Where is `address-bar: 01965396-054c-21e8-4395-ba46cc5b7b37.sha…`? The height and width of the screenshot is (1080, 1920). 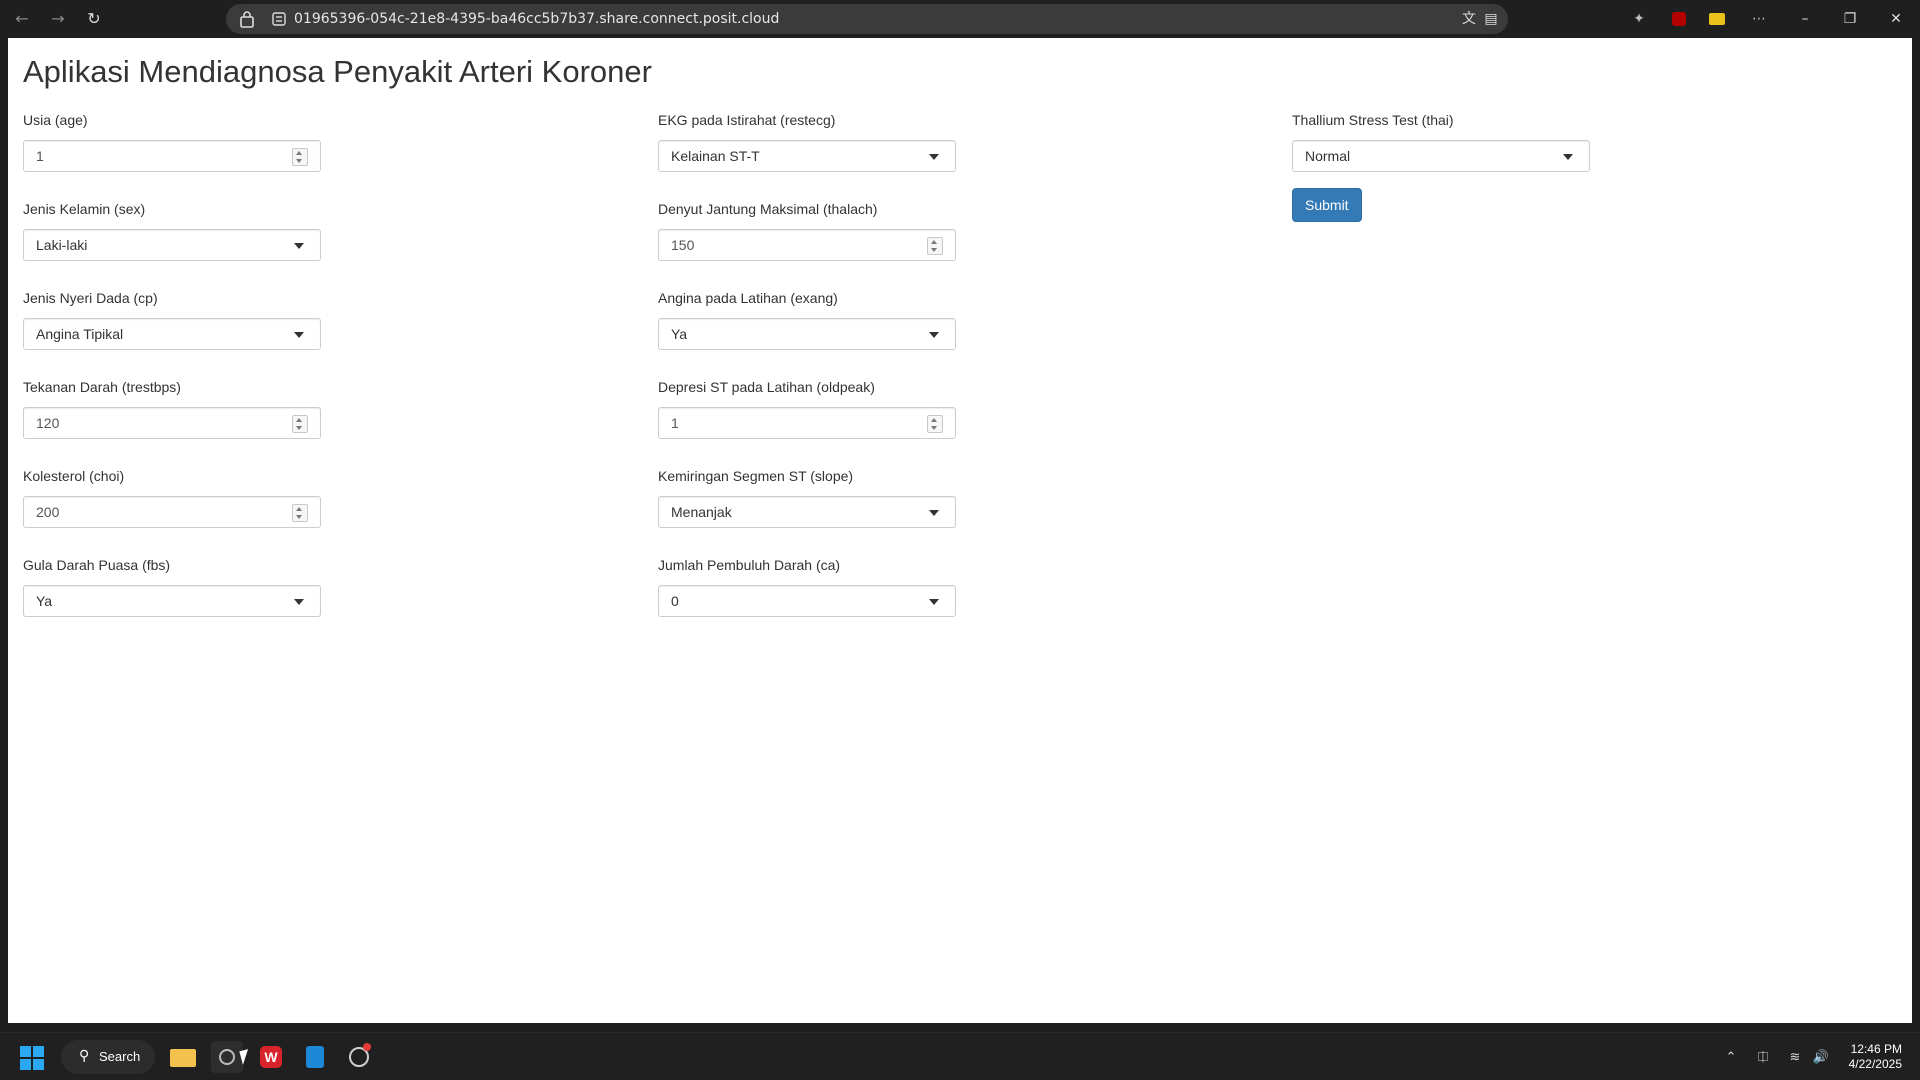
address-bar: 01965396-054c-21e8-4395-ba46cc5b7b37.sha… is located at coordinates (867, 19).